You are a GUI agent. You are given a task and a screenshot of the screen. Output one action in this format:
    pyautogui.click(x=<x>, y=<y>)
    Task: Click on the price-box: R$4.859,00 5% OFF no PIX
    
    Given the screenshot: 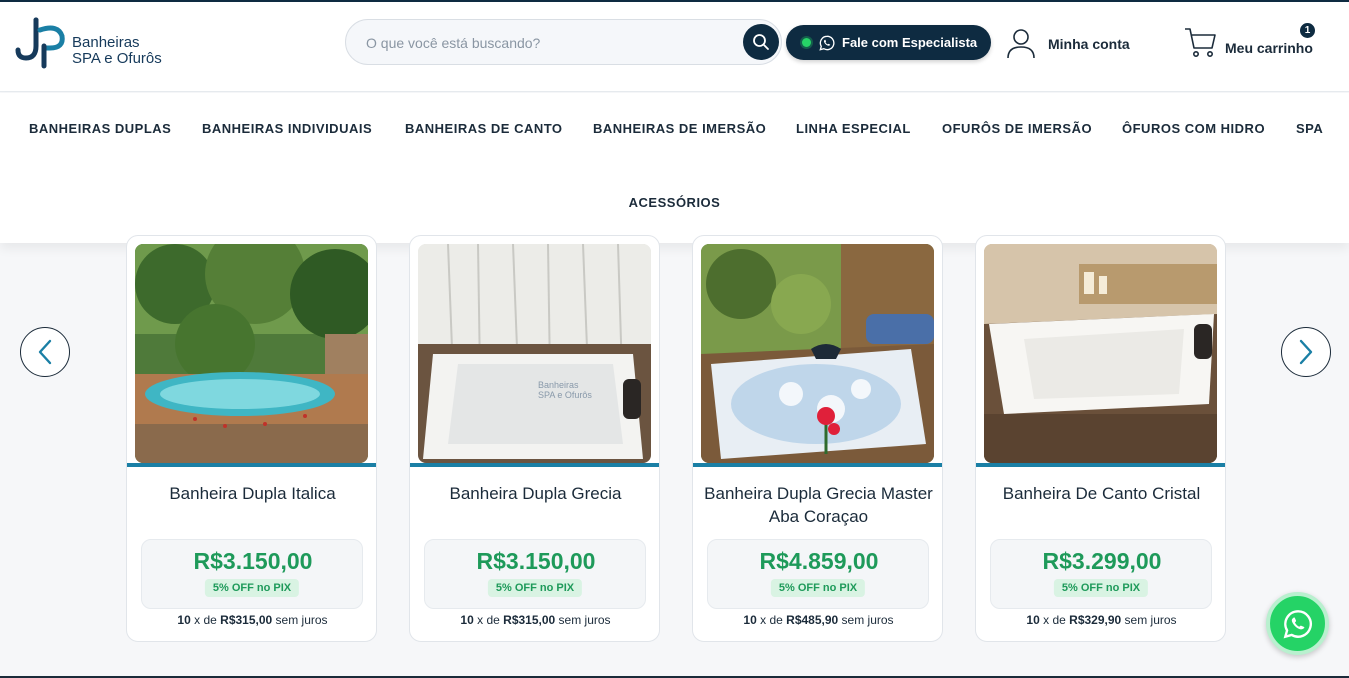 What is the action you would take?
    pyautogui.click(x=818, y=574)
    